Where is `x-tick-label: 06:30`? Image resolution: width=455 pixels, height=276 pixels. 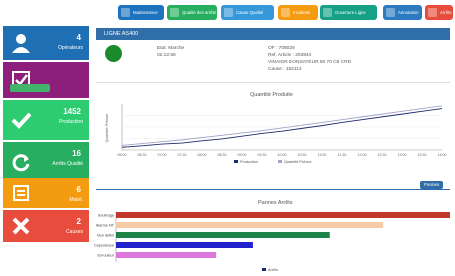
x-tick-label: 06:30 is located at coordinates (142, 155).